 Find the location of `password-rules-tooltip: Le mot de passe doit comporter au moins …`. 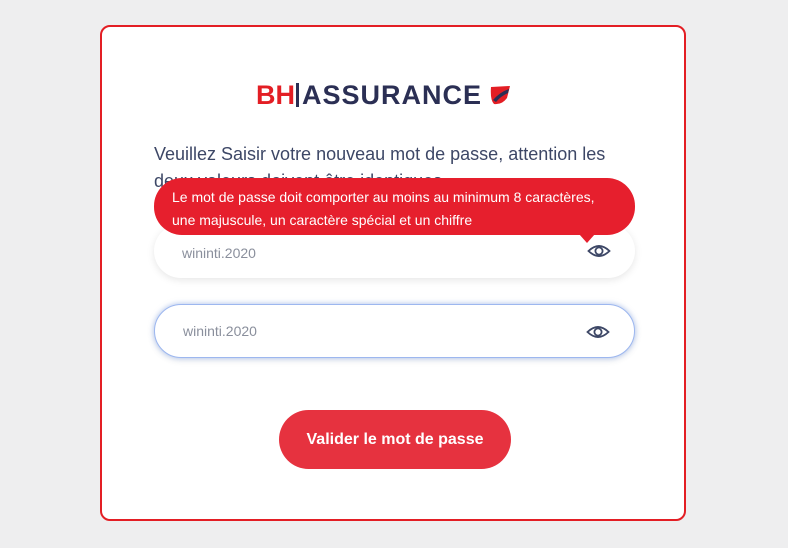

password-rules-tooltip: Le mot de passe doit comporter au moins … is located at coordinates (394, 210).